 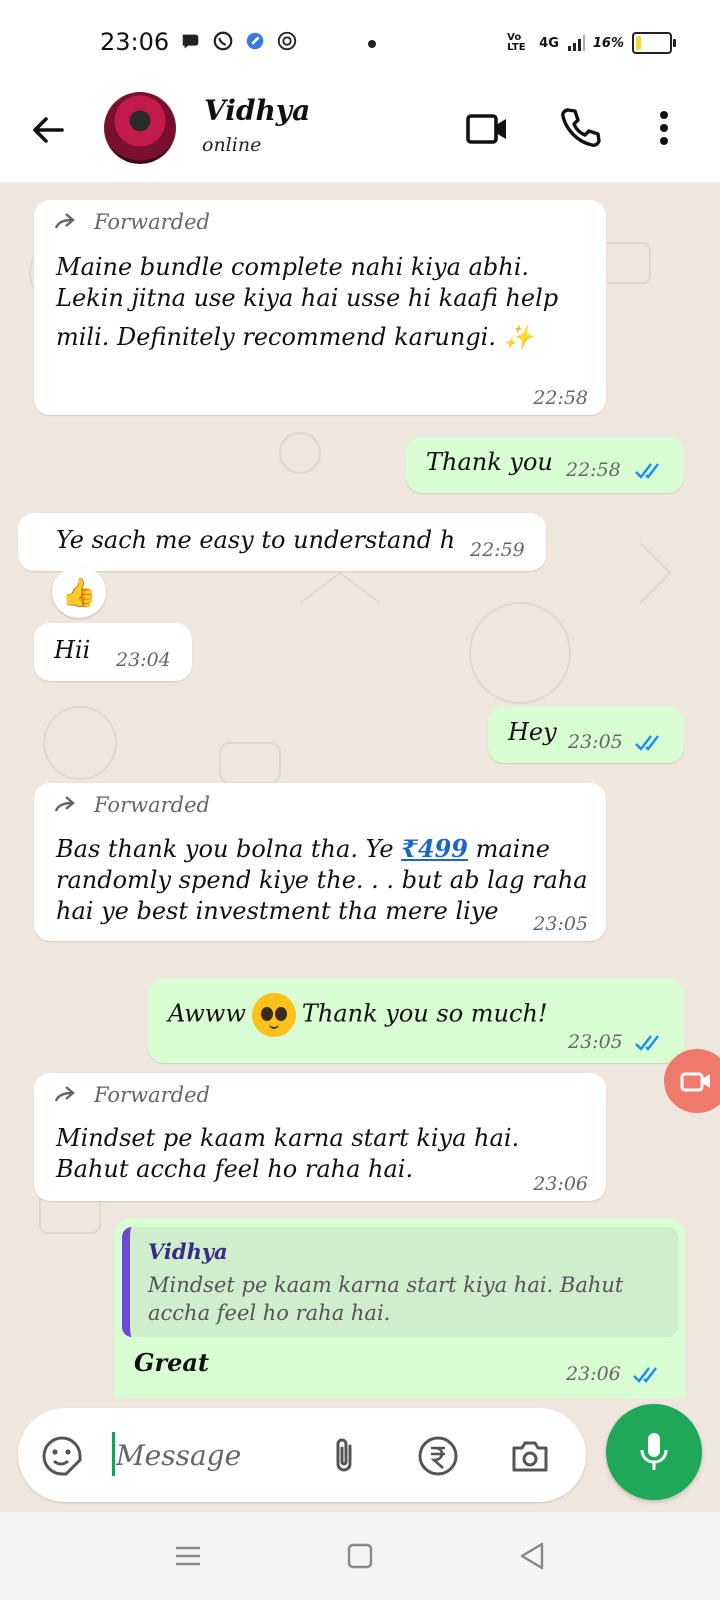 I want to click on payment-rupee-icon, so click(x=438, y=1456).